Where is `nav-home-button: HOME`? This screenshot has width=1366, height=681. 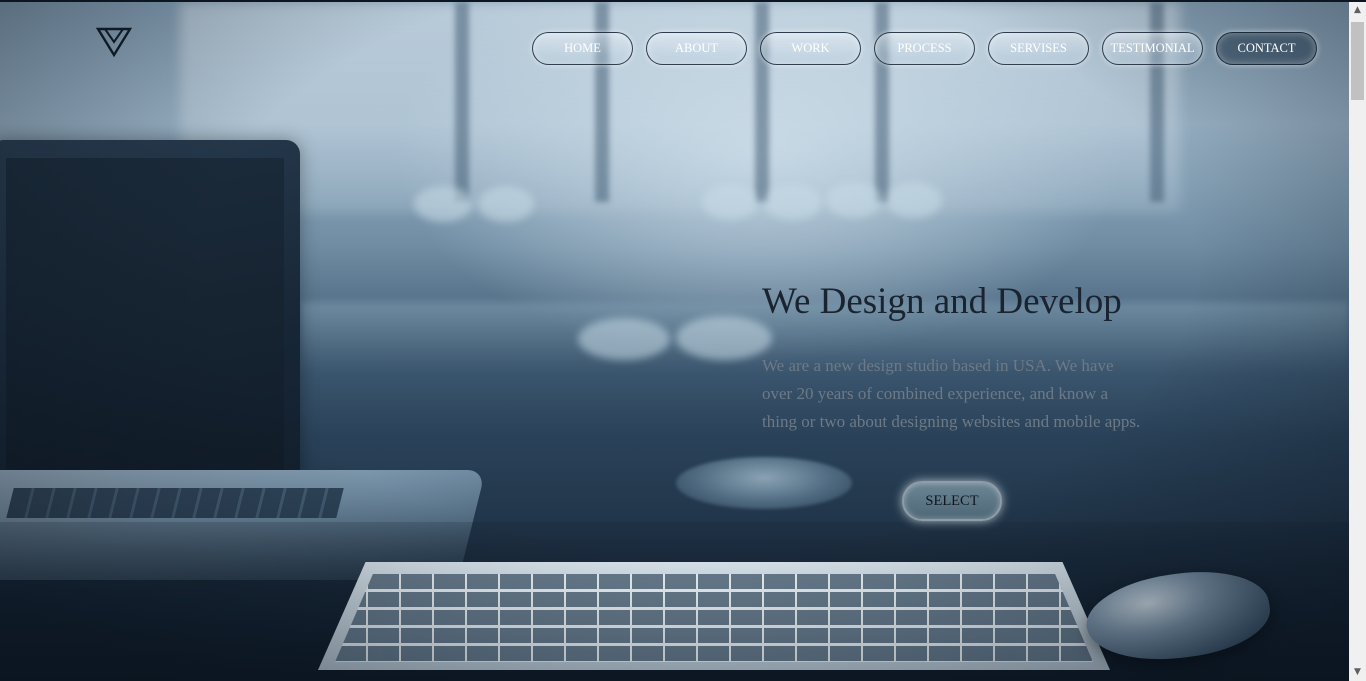
nav-home-button: HOME is located at coordinates (582, 48).